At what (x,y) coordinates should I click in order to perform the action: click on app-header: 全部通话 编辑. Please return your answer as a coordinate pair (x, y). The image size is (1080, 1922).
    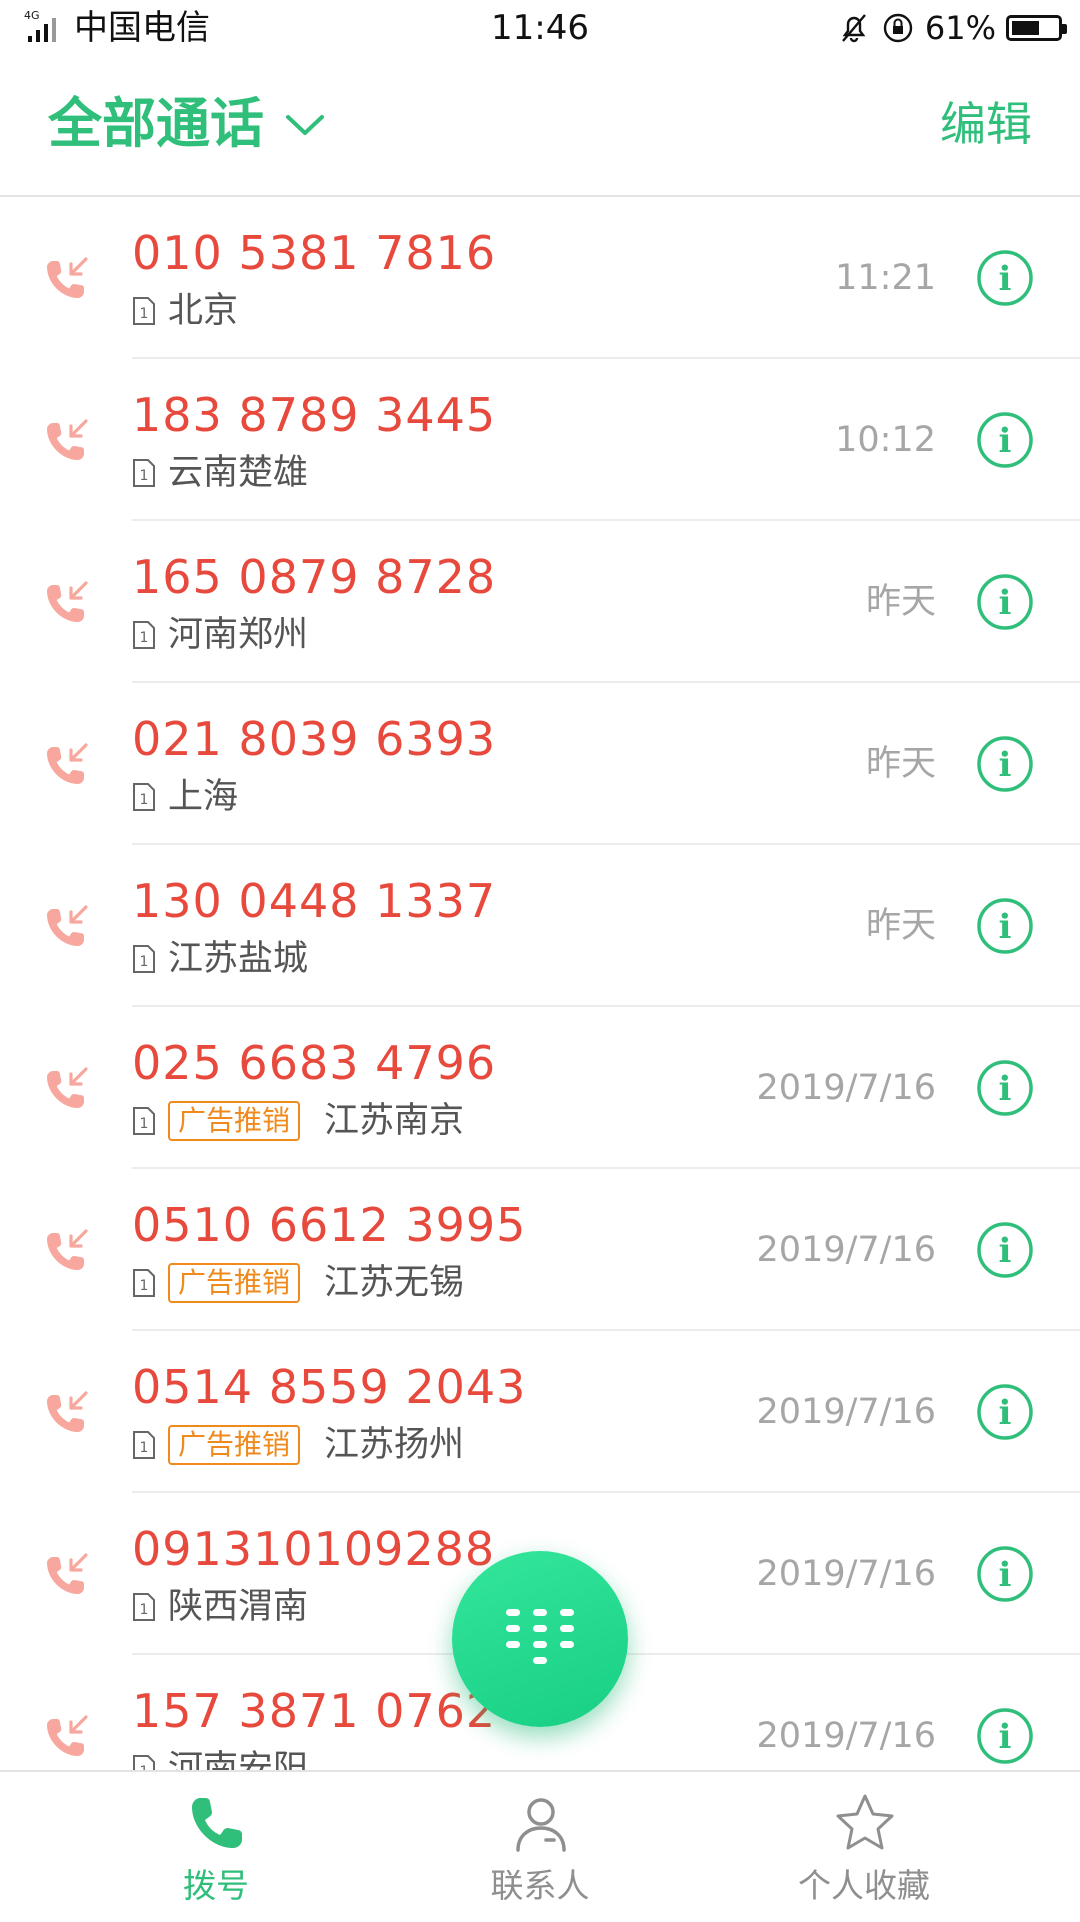
    Looking at the image, I should click on (540, 128).